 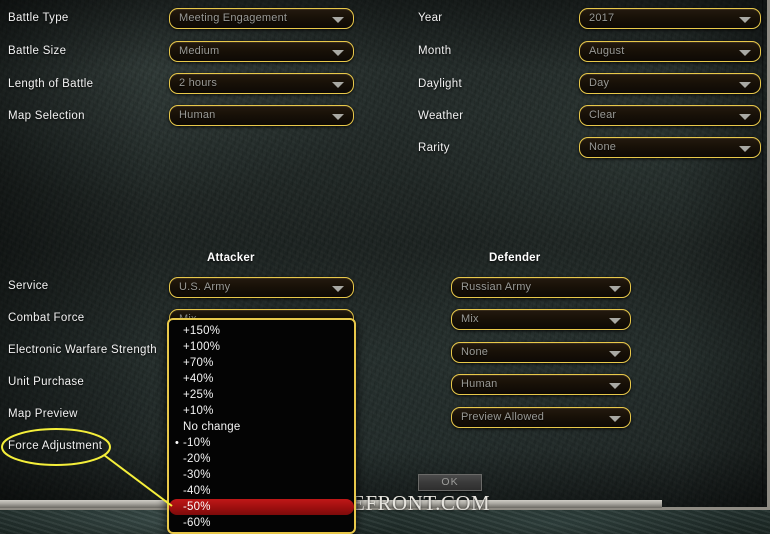 I want to click on column-header-defender: Defender, so click(x=515, y=258).